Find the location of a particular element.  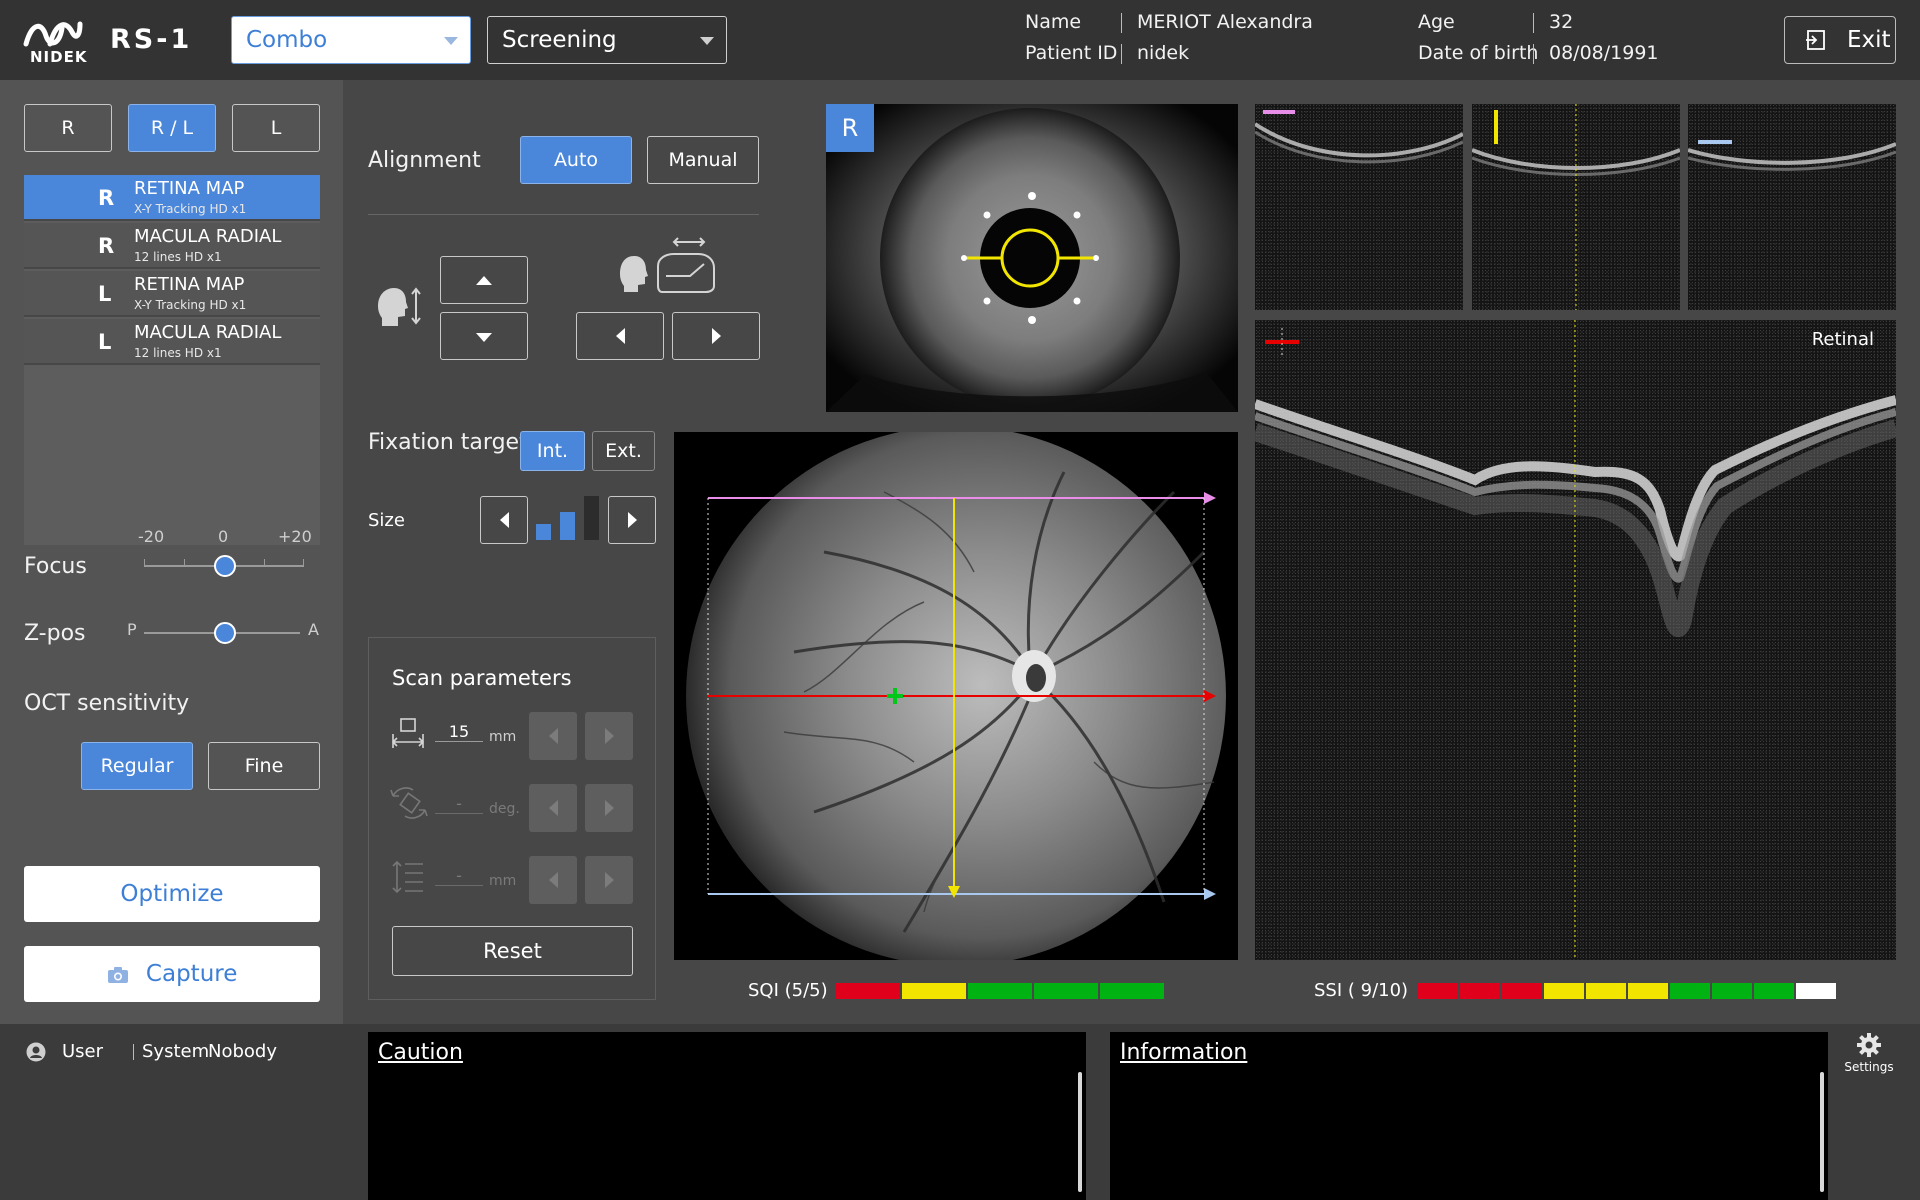

move-left-button is located at coordinates (620, 336).